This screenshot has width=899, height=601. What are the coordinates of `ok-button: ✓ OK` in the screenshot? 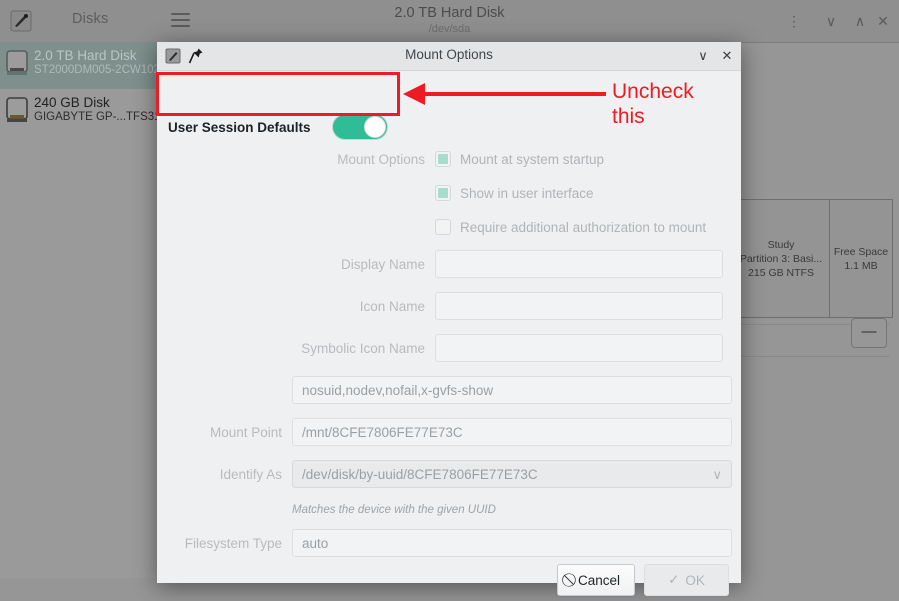 It's located at (686, 580).